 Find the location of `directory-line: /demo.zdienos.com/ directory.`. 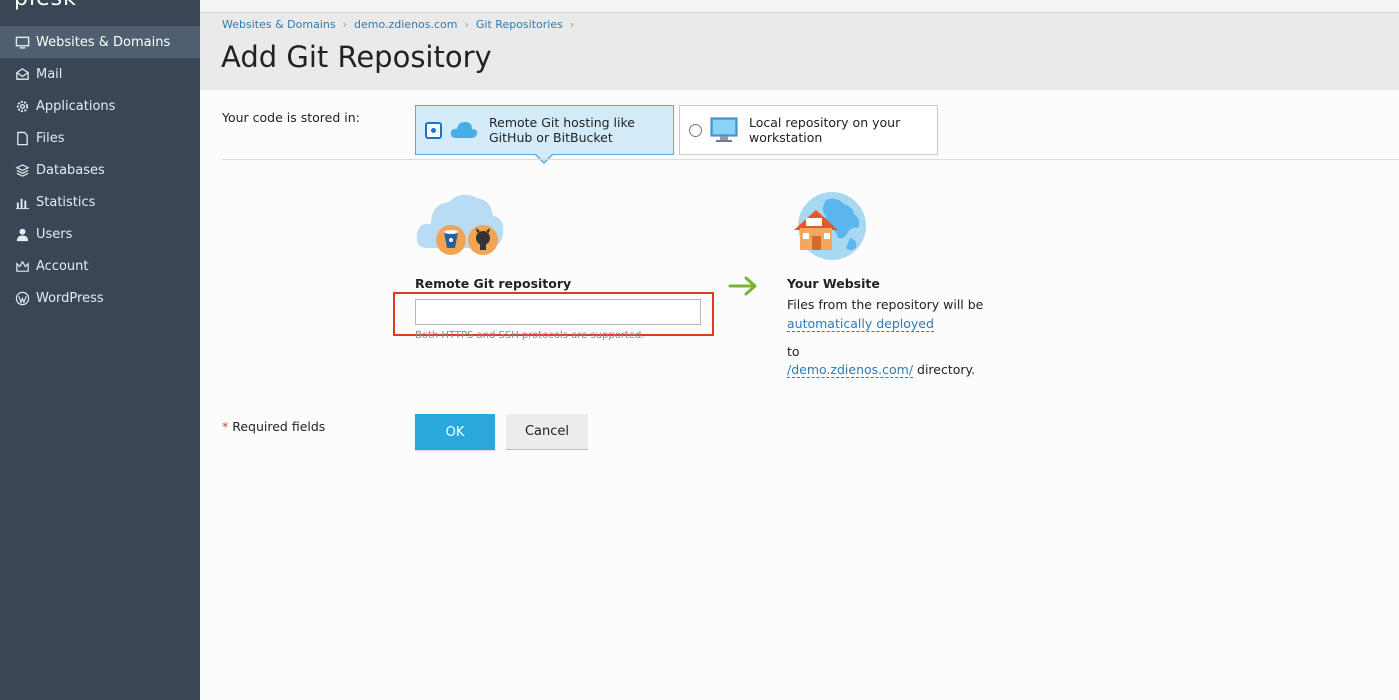

directory-line: /demo.zdienos.com/ directory. is located at coordinates (881, 370).